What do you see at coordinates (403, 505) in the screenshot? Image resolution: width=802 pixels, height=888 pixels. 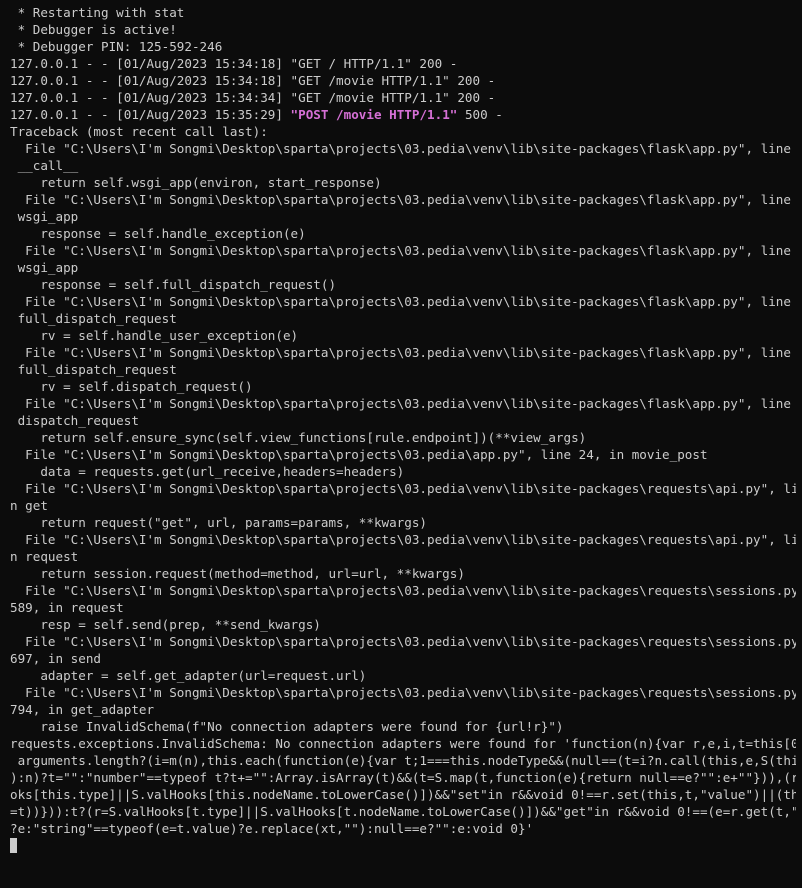 I see `output-line: n get` at bounding box center [403, 505].